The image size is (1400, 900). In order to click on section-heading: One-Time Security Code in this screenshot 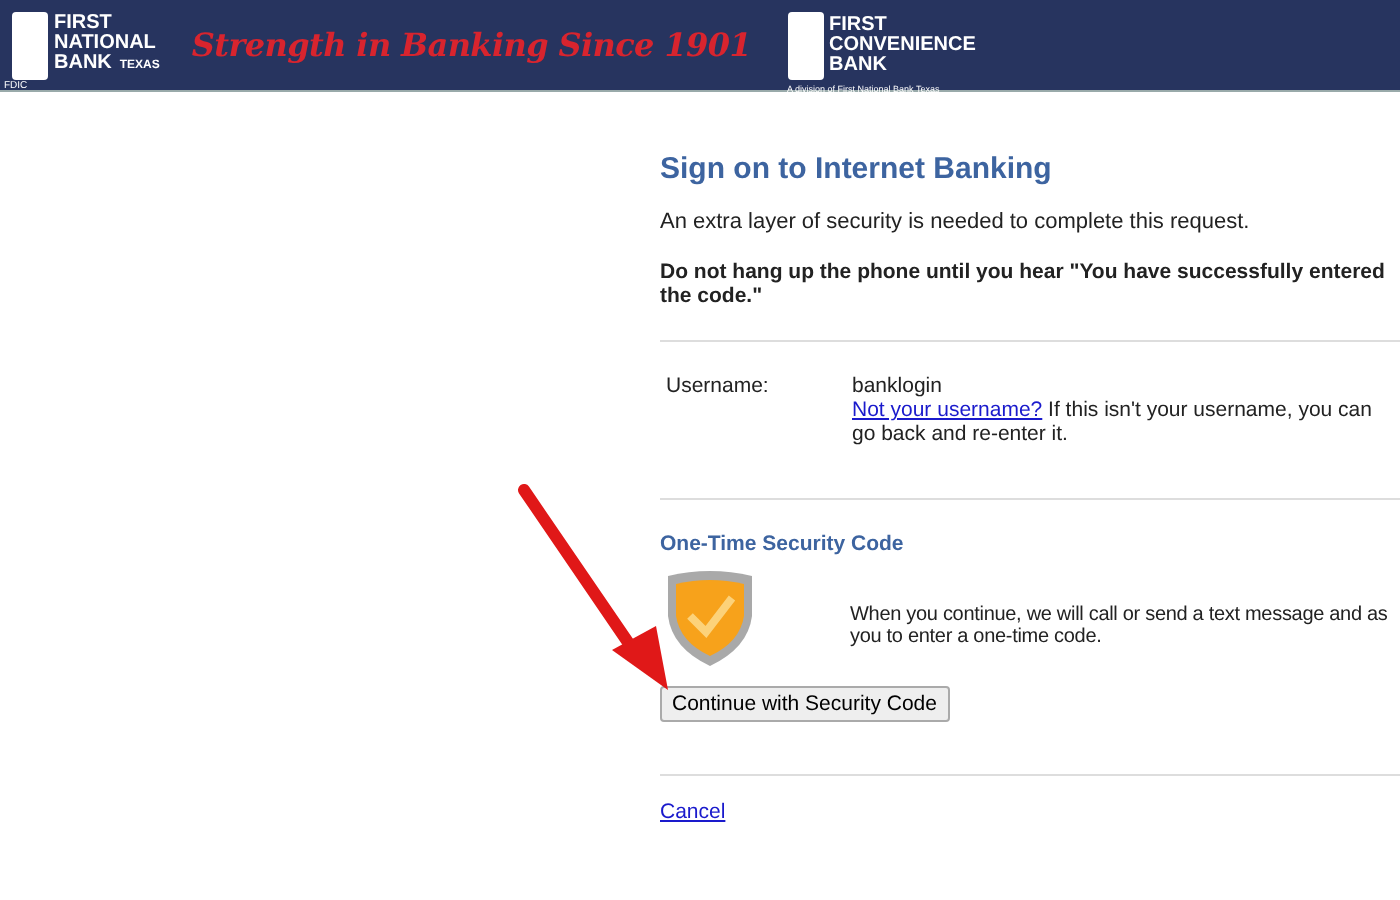, I will do `click(783, 544)`.